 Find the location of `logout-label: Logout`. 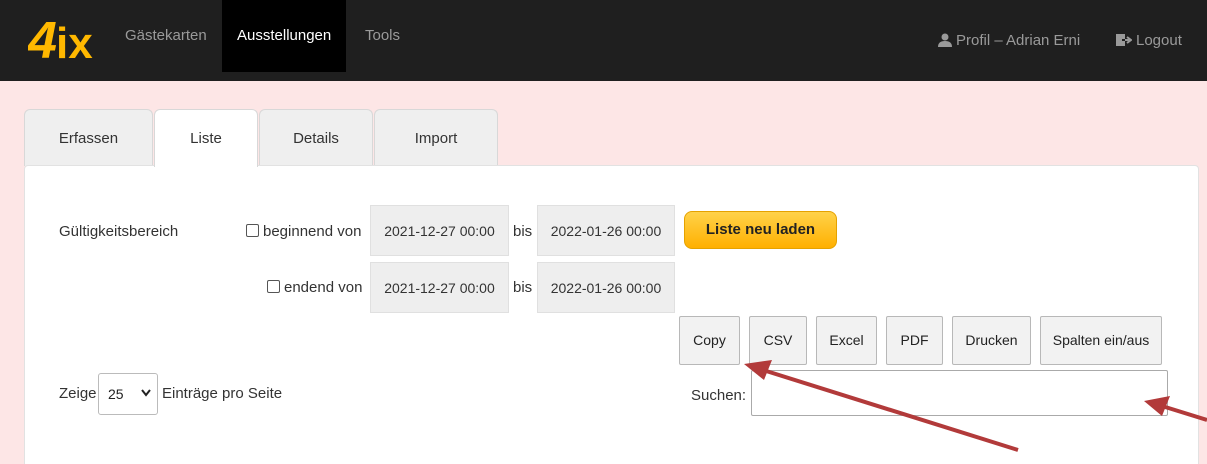

logout-label: Logout is located at coordinates (1159, 40).